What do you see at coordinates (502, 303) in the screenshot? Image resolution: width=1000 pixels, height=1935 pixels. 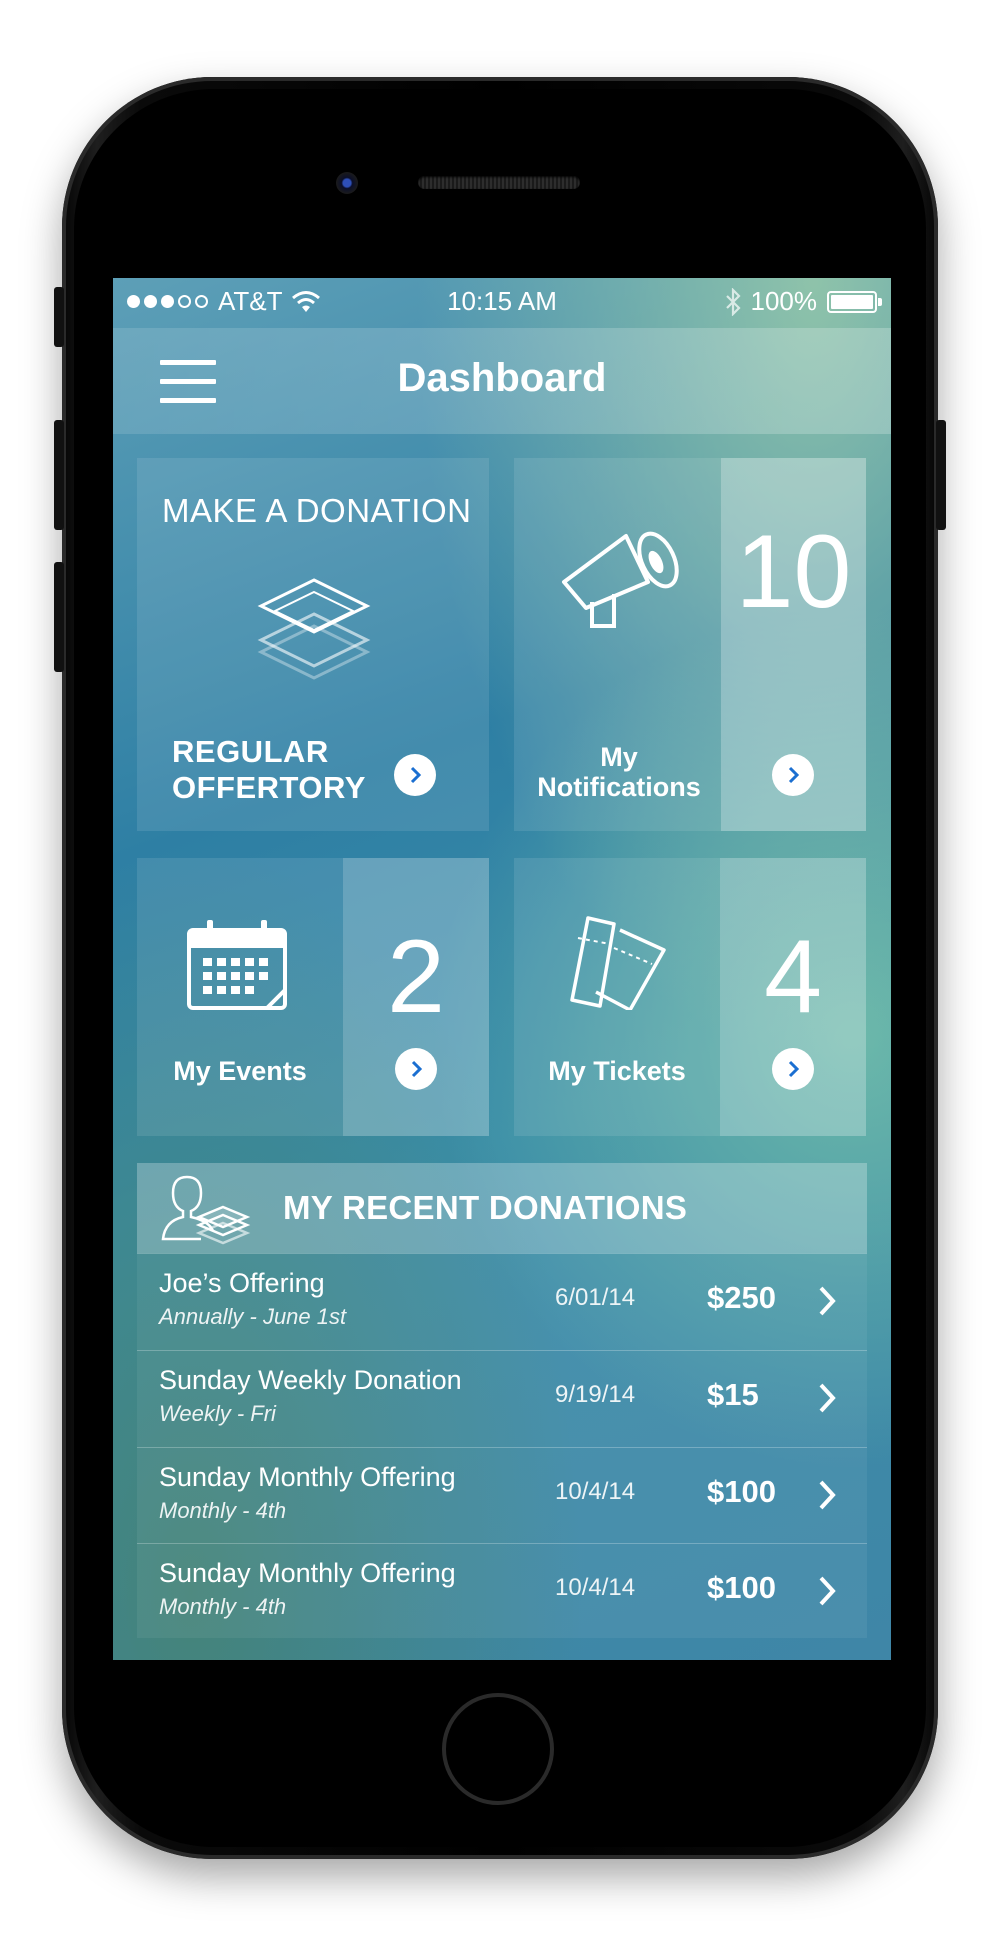 I see `status-bar: AT&T 10:15 AM 100%` at bounding box center [502, 303].